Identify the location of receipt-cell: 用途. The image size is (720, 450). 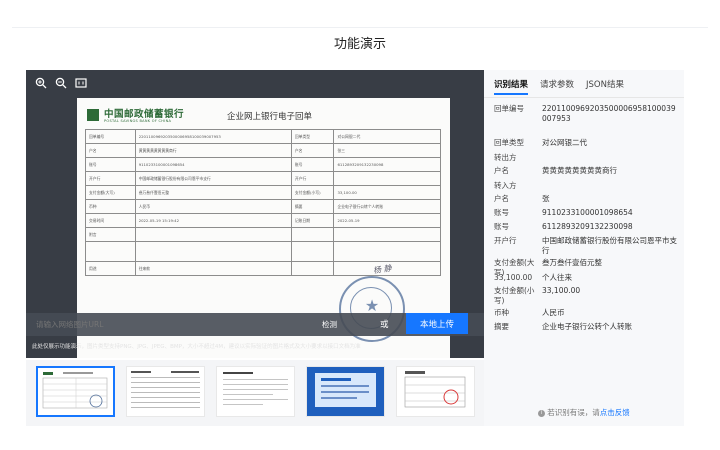
(110, 268).